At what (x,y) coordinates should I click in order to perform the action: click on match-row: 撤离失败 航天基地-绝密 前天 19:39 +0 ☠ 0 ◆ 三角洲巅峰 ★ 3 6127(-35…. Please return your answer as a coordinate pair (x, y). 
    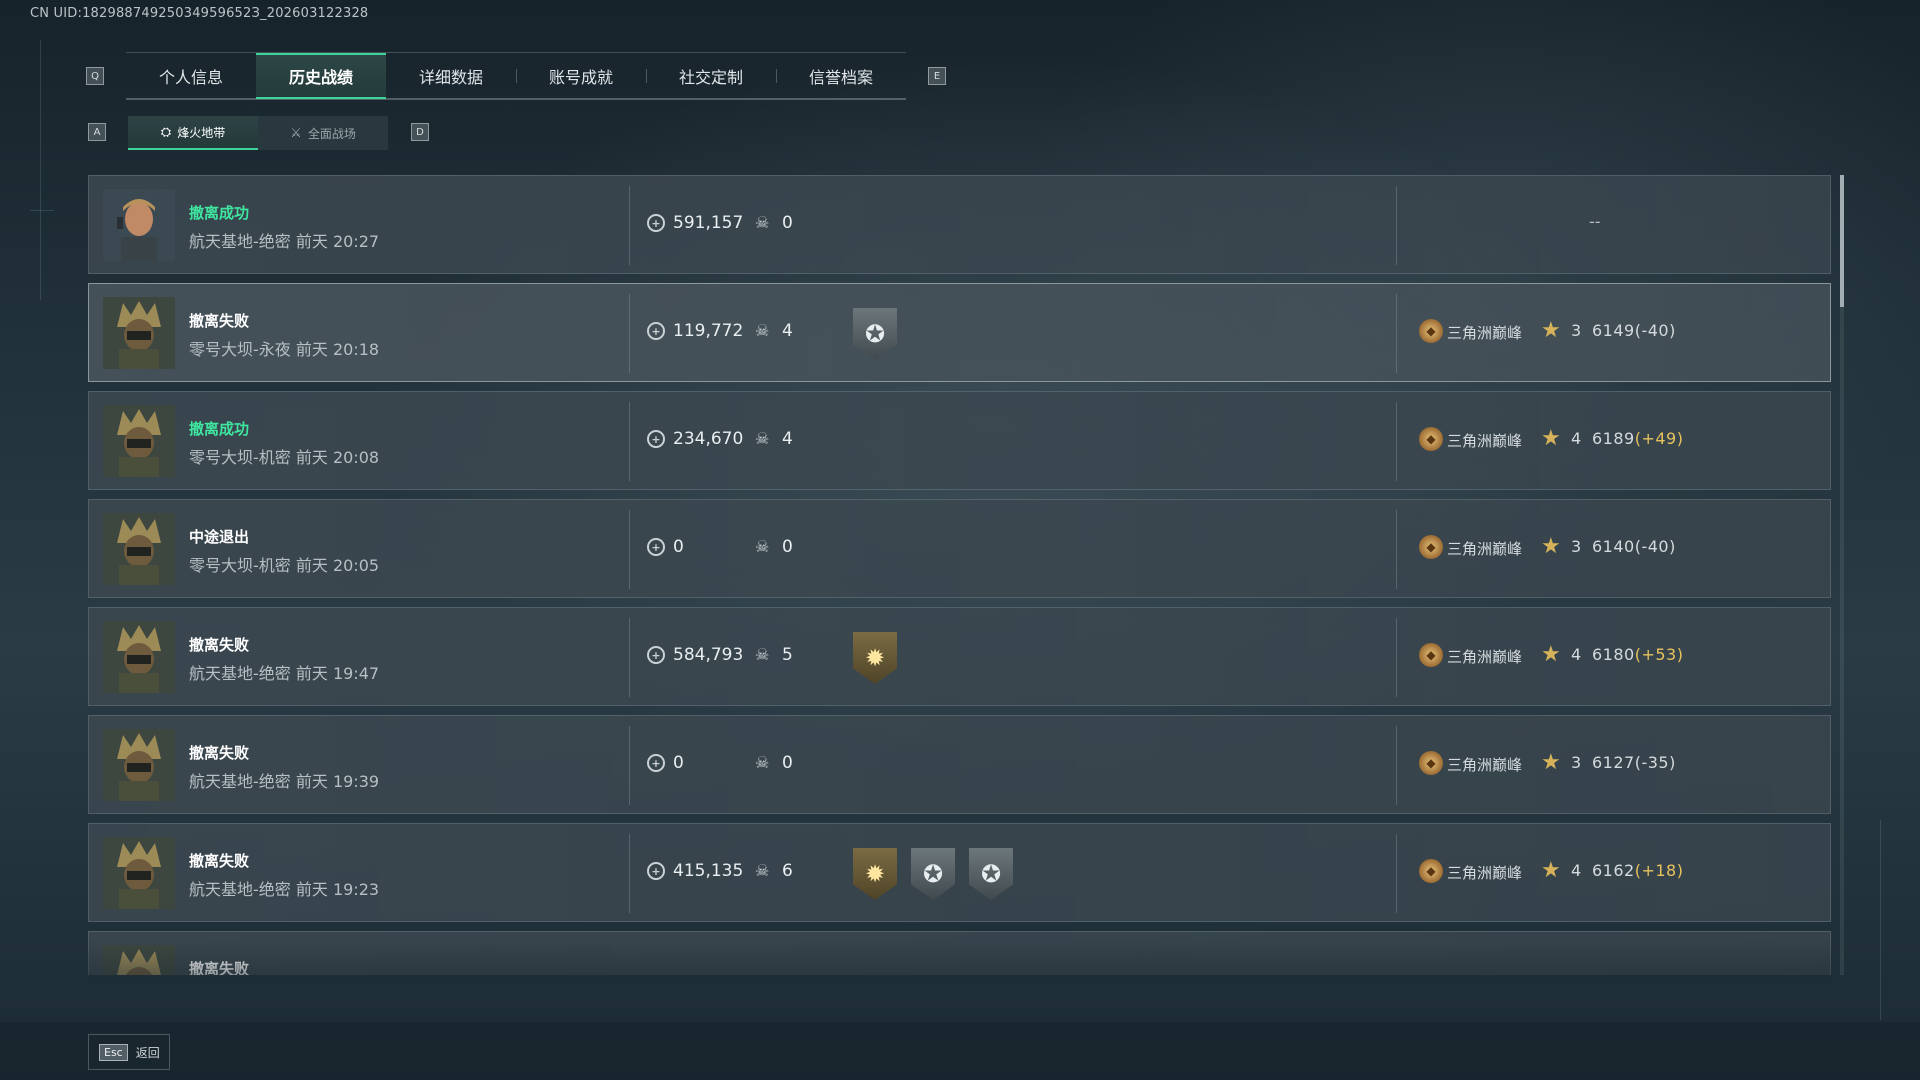
    Looking at the image, I should click on (959, 764).